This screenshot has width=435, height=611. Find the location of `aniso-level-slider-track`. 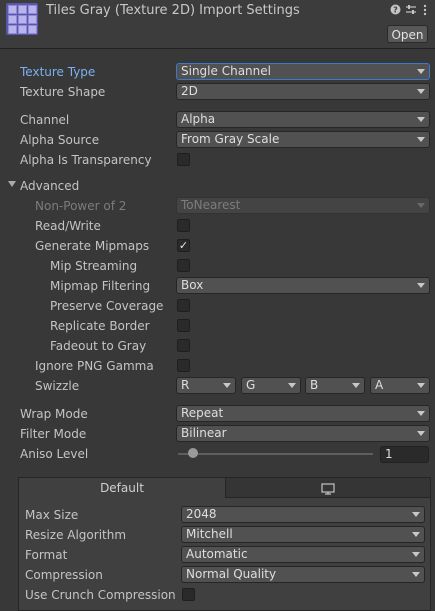

aniso-level-slider-track is located at coordinates (275, 454).